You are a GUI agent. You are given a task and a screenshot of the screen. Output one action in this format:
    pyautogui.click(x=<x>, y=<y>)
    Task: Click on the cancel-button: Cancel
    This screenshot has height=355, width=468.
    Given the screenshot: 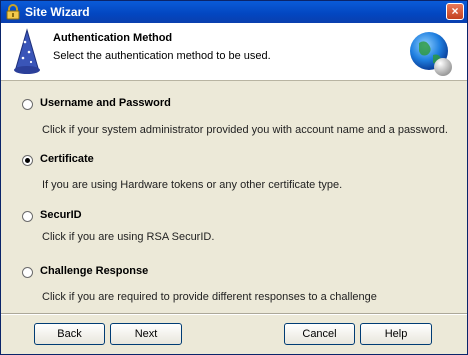 What is the action you would take?
    pyautogui.click(x=319, y=334)
    